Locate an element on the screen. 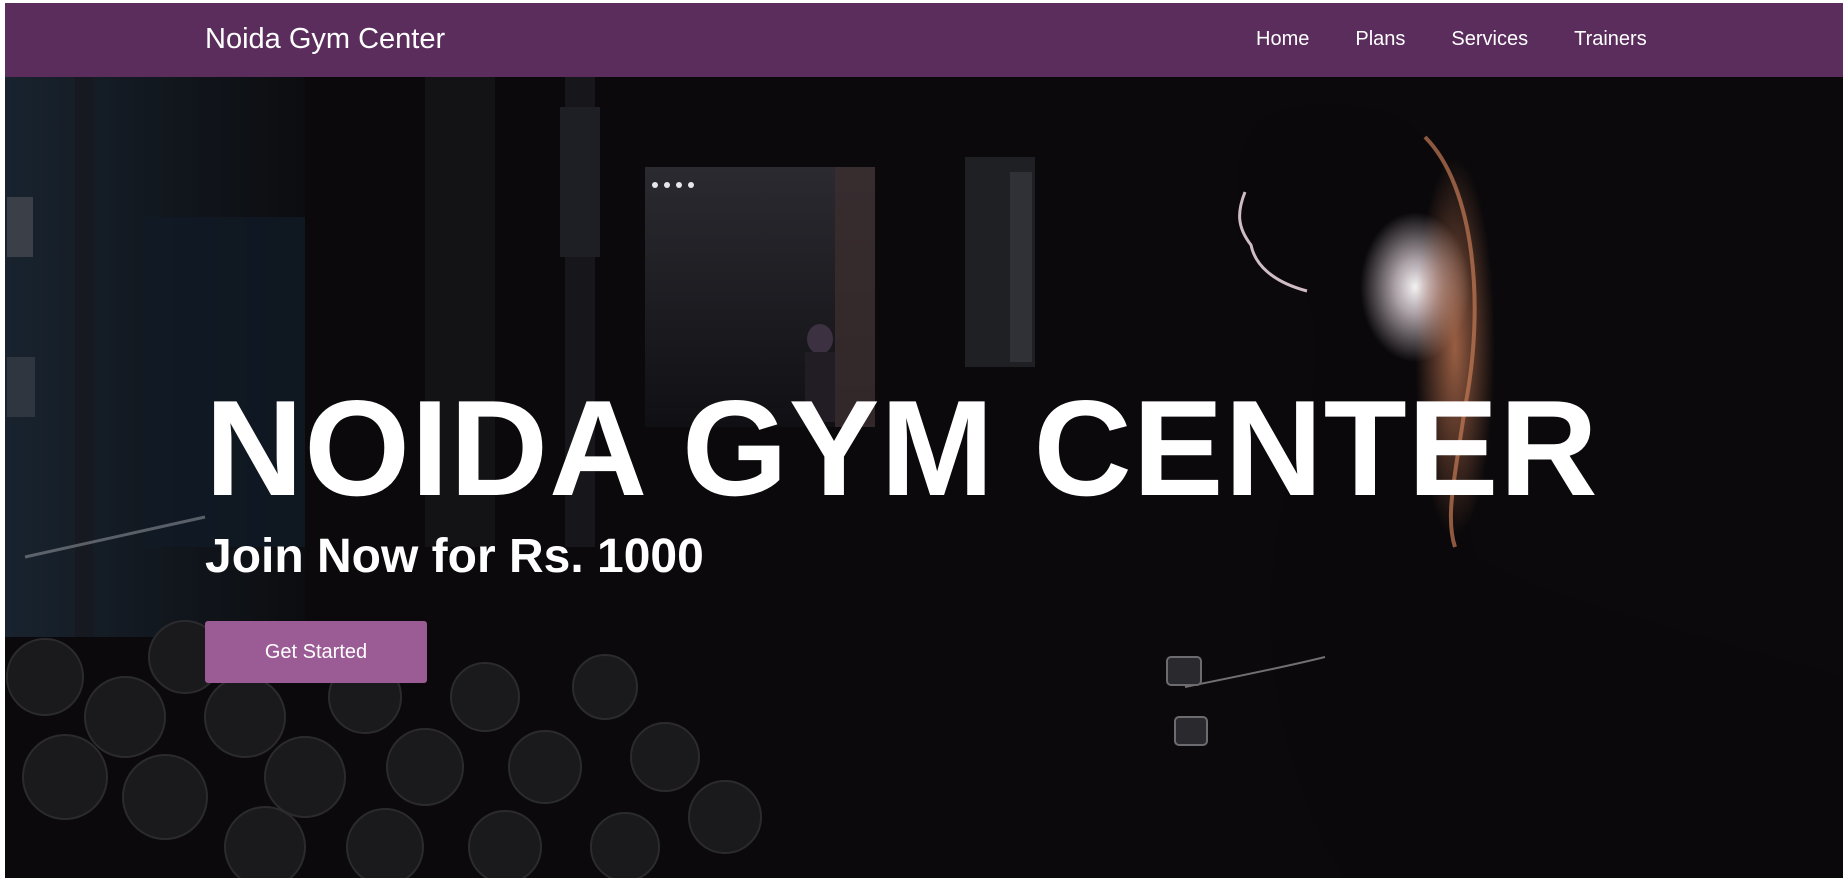  hero-subtitle: Join Now for Rs. 1000 is located at coordinates (454, 556).